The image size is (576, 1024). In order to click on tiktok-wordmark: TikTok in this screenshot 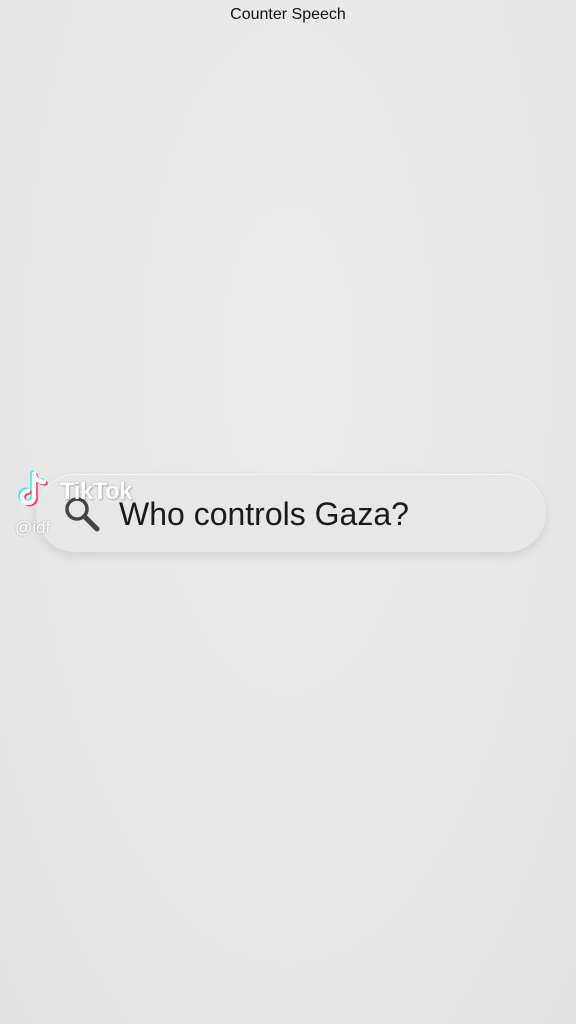, I will do `click(96, 491)`.